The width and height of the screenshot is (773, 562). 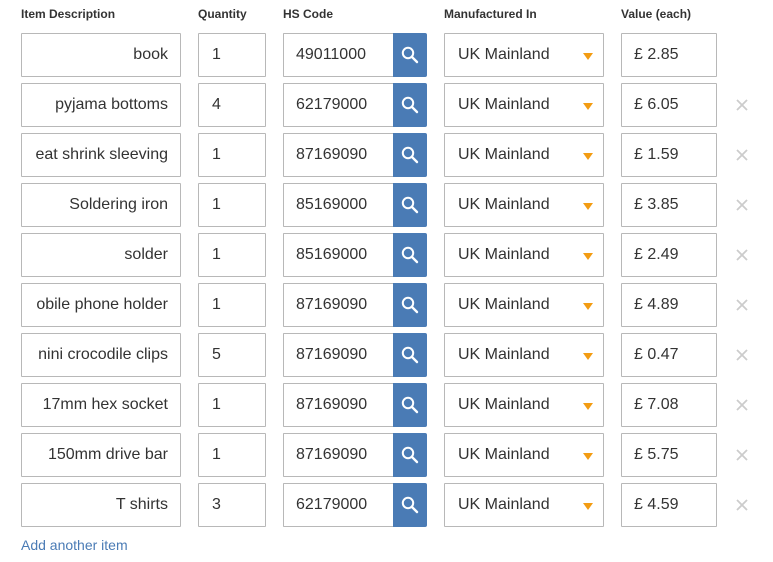 What do you see at coordinates (101, 105) in the screenshot?
I see `item-description-input: pyjama bottoms` at bounding box center [101, 105].